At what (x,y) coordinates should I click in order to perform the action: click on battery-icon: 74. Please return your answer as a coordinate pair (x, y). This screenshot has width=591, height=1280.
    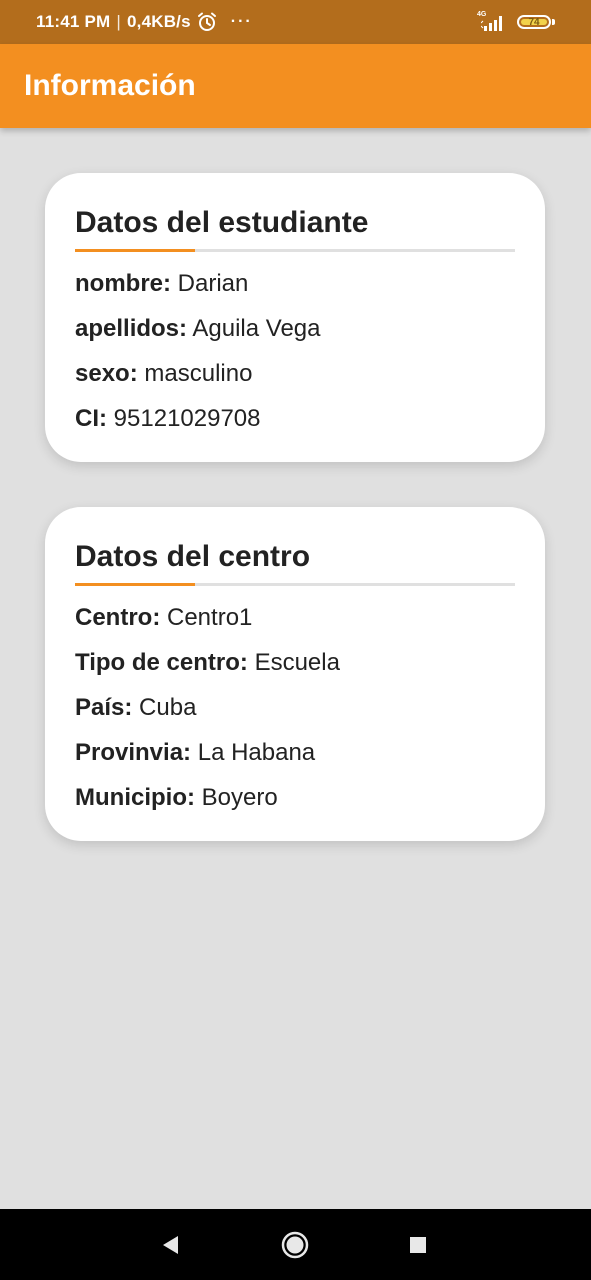
    Looking at the image, I should click on (534, 22).